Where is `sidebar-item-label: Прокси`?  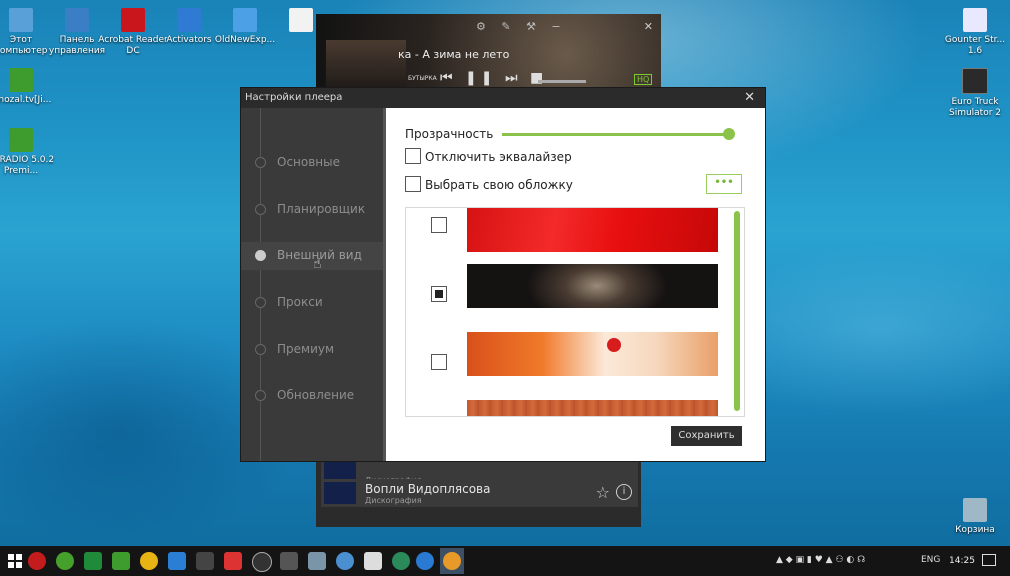 sidebar-item-label: Прокси is located at coordinates (300, 302).